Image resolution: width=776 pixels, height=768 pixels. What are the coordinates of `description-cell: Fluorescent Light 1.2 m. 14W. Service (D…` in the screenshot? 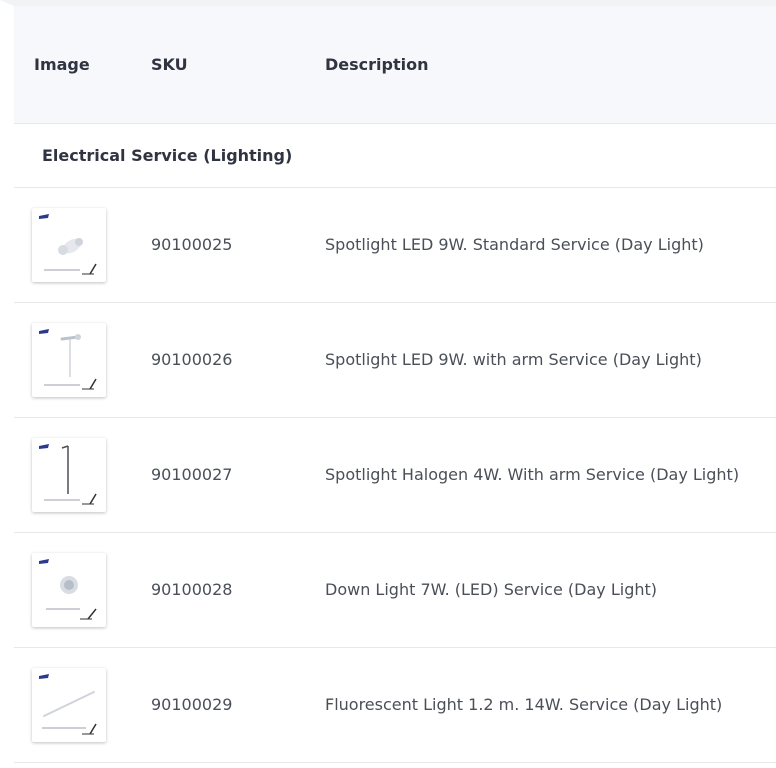 It's located at (524, 704).